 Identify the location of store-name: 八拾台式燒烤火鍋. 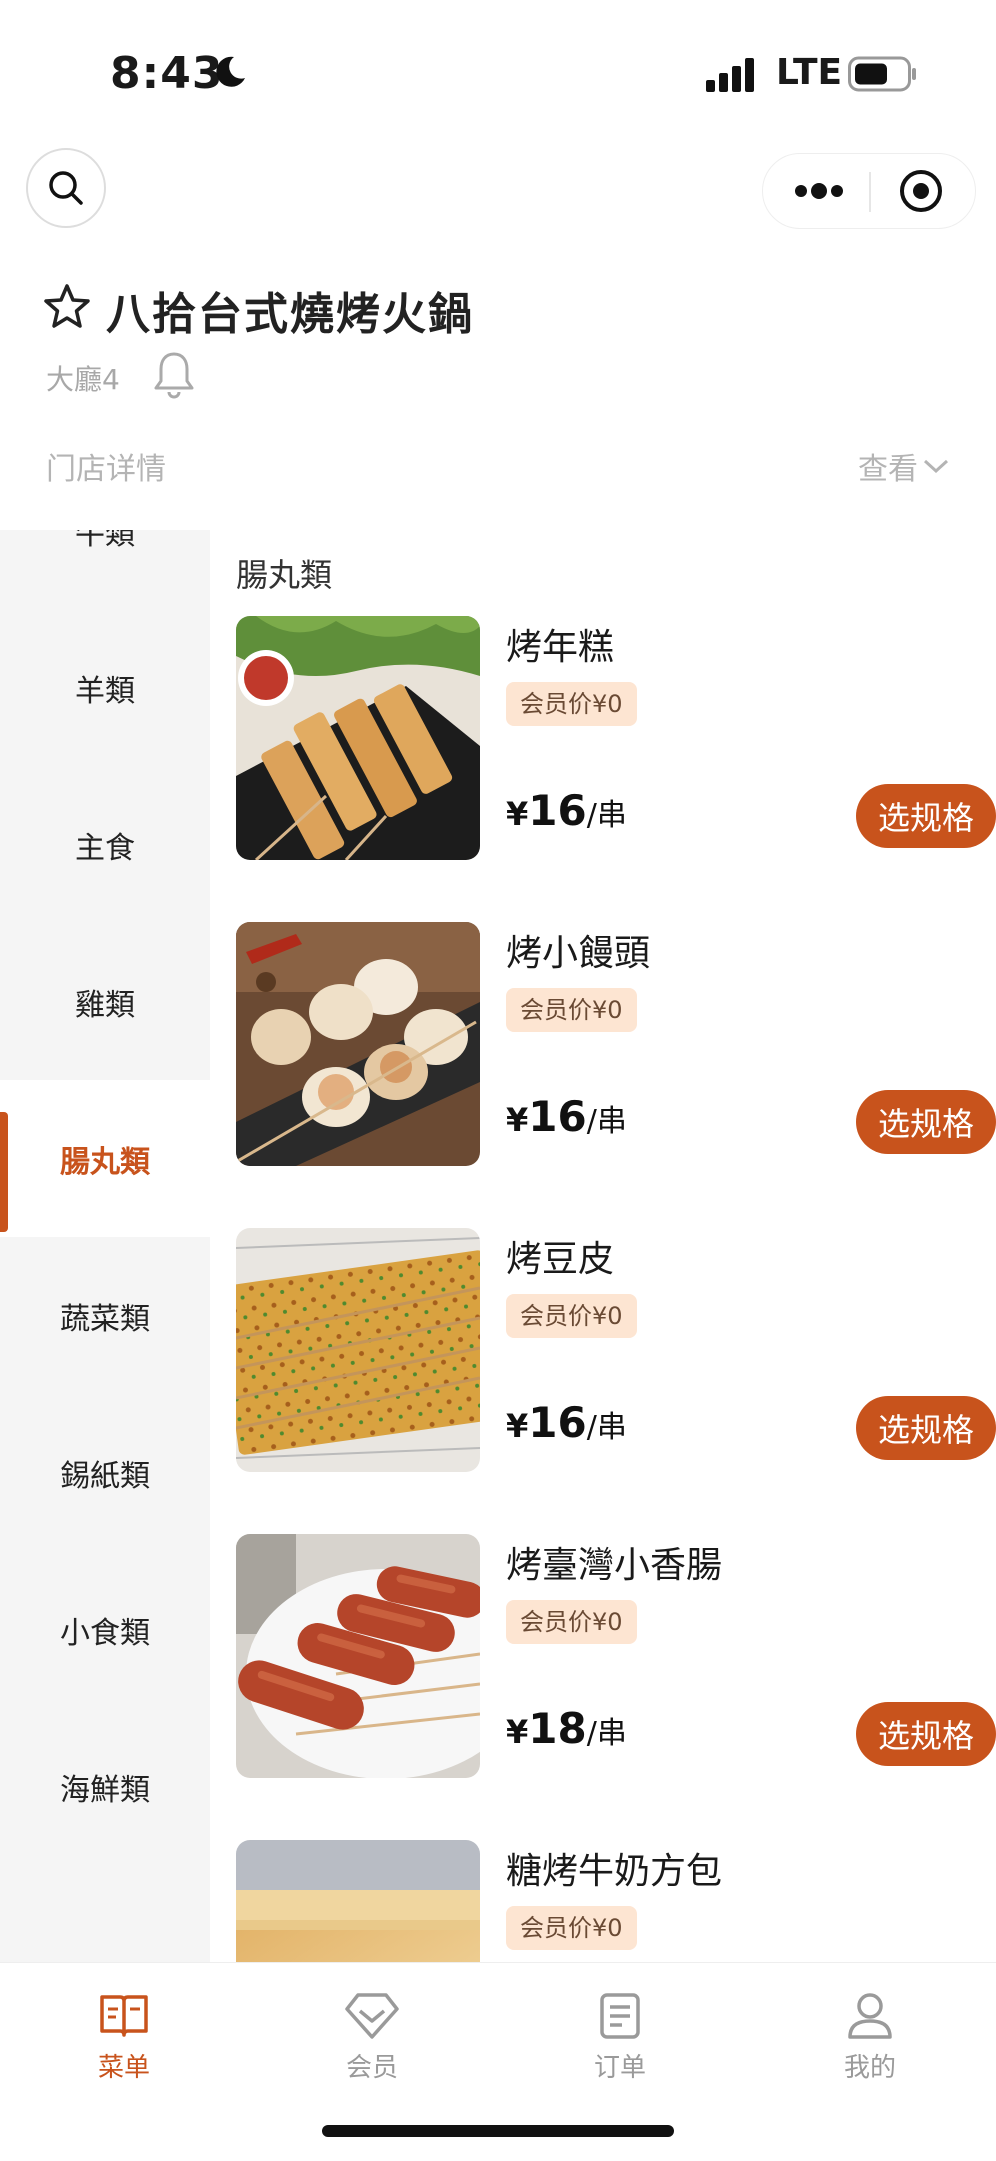
(290, 314).